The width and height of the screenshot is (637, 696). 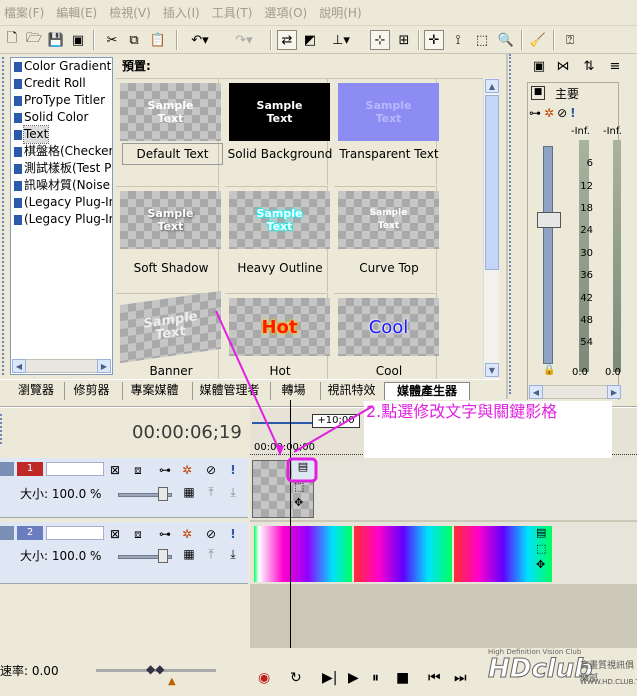 I want to click on broom-icon: 🧹, so click(x=538, y=40).